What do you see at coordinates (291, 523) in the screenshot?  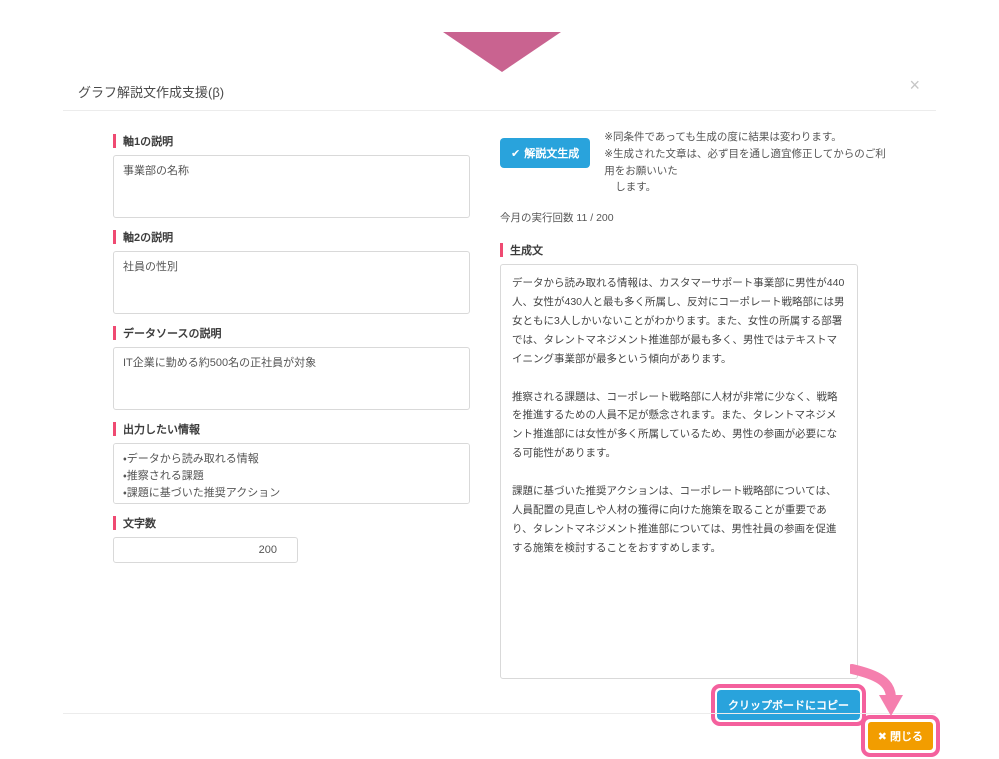 I see `field-label-char-count: 文字数` at bounding box center [291, 523].